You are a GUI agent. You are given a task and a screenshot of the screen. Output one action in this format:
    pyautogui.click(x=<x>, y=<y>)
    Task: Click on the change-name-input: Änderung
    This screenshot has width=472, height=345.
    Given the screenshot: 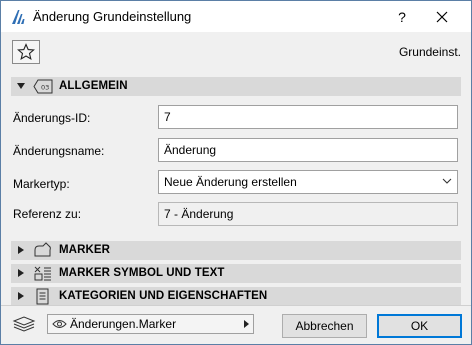 What is the action you would take?
    pyautogui.click(x=308, y=150)
    